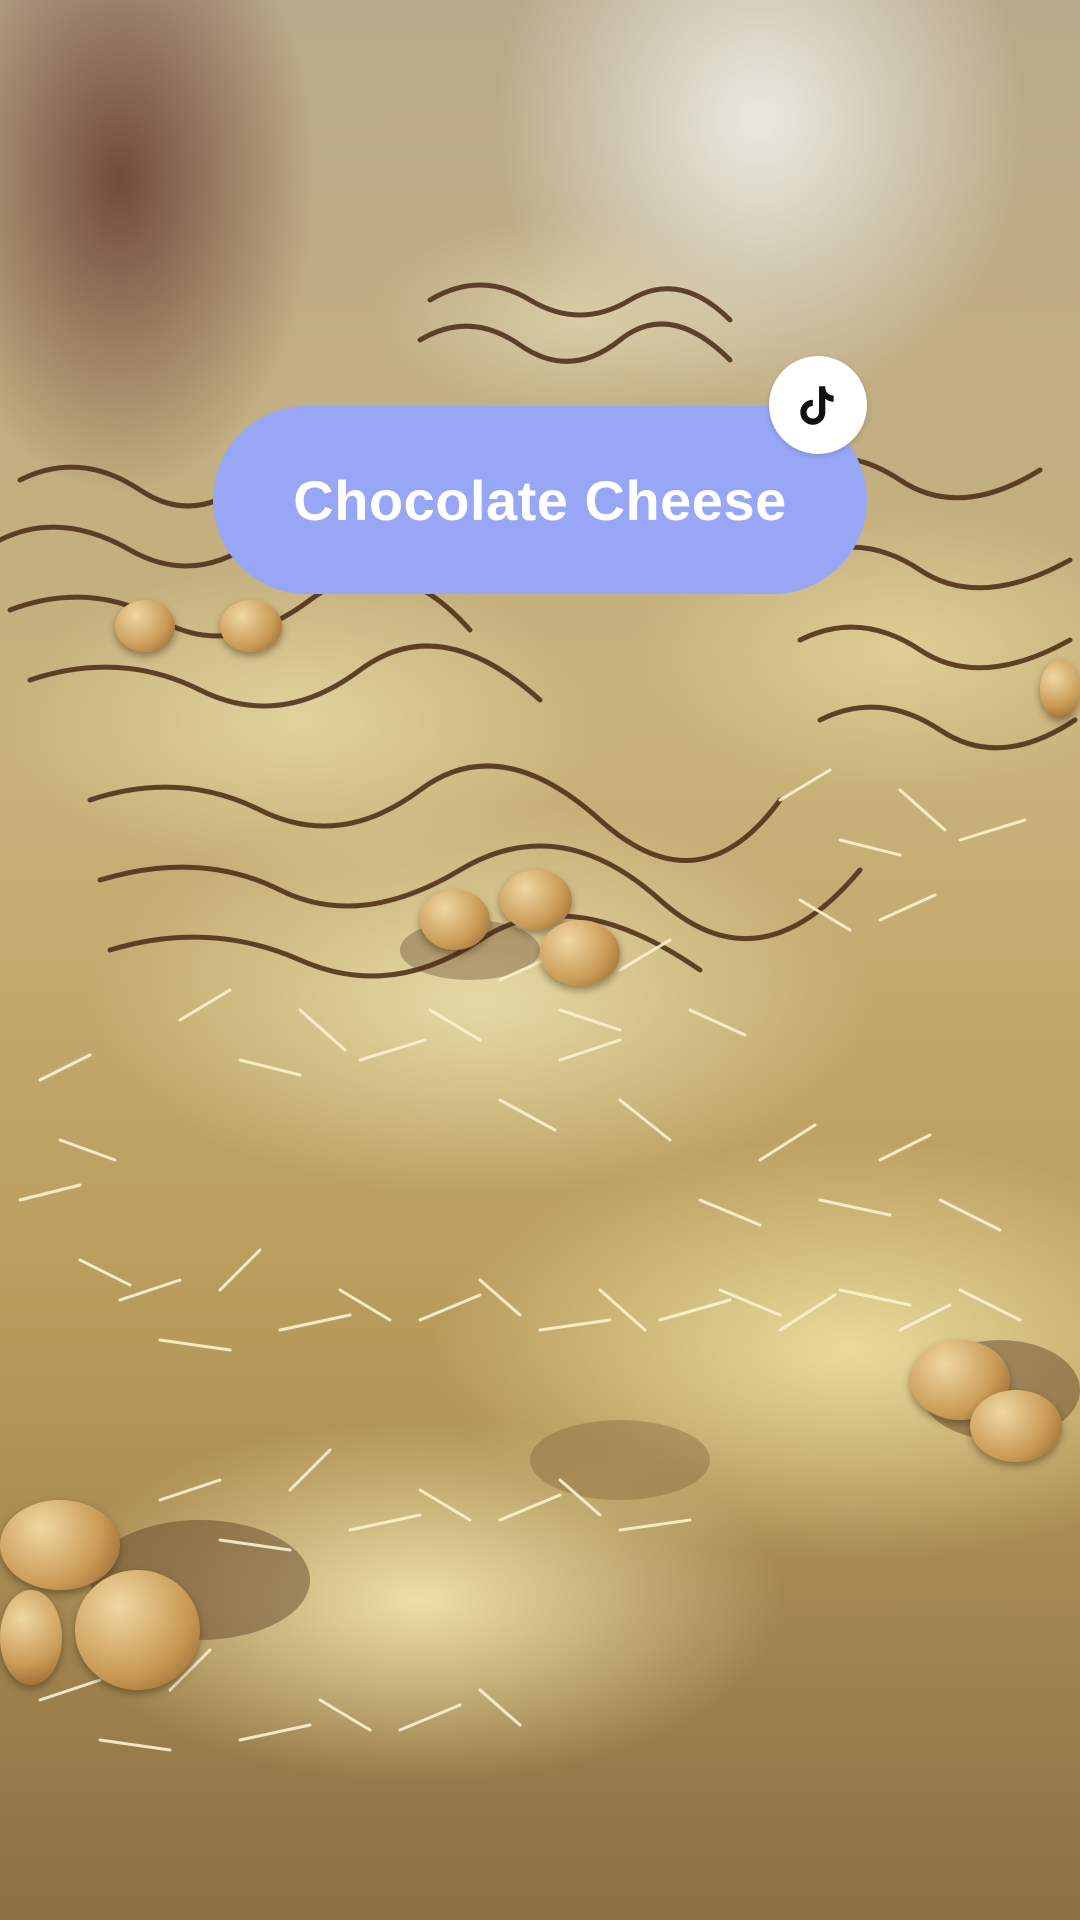 Image resolution: width=1080 pixels, height=1920 pixels. I want to click on tiktok-note-icon, so click(817, 405).